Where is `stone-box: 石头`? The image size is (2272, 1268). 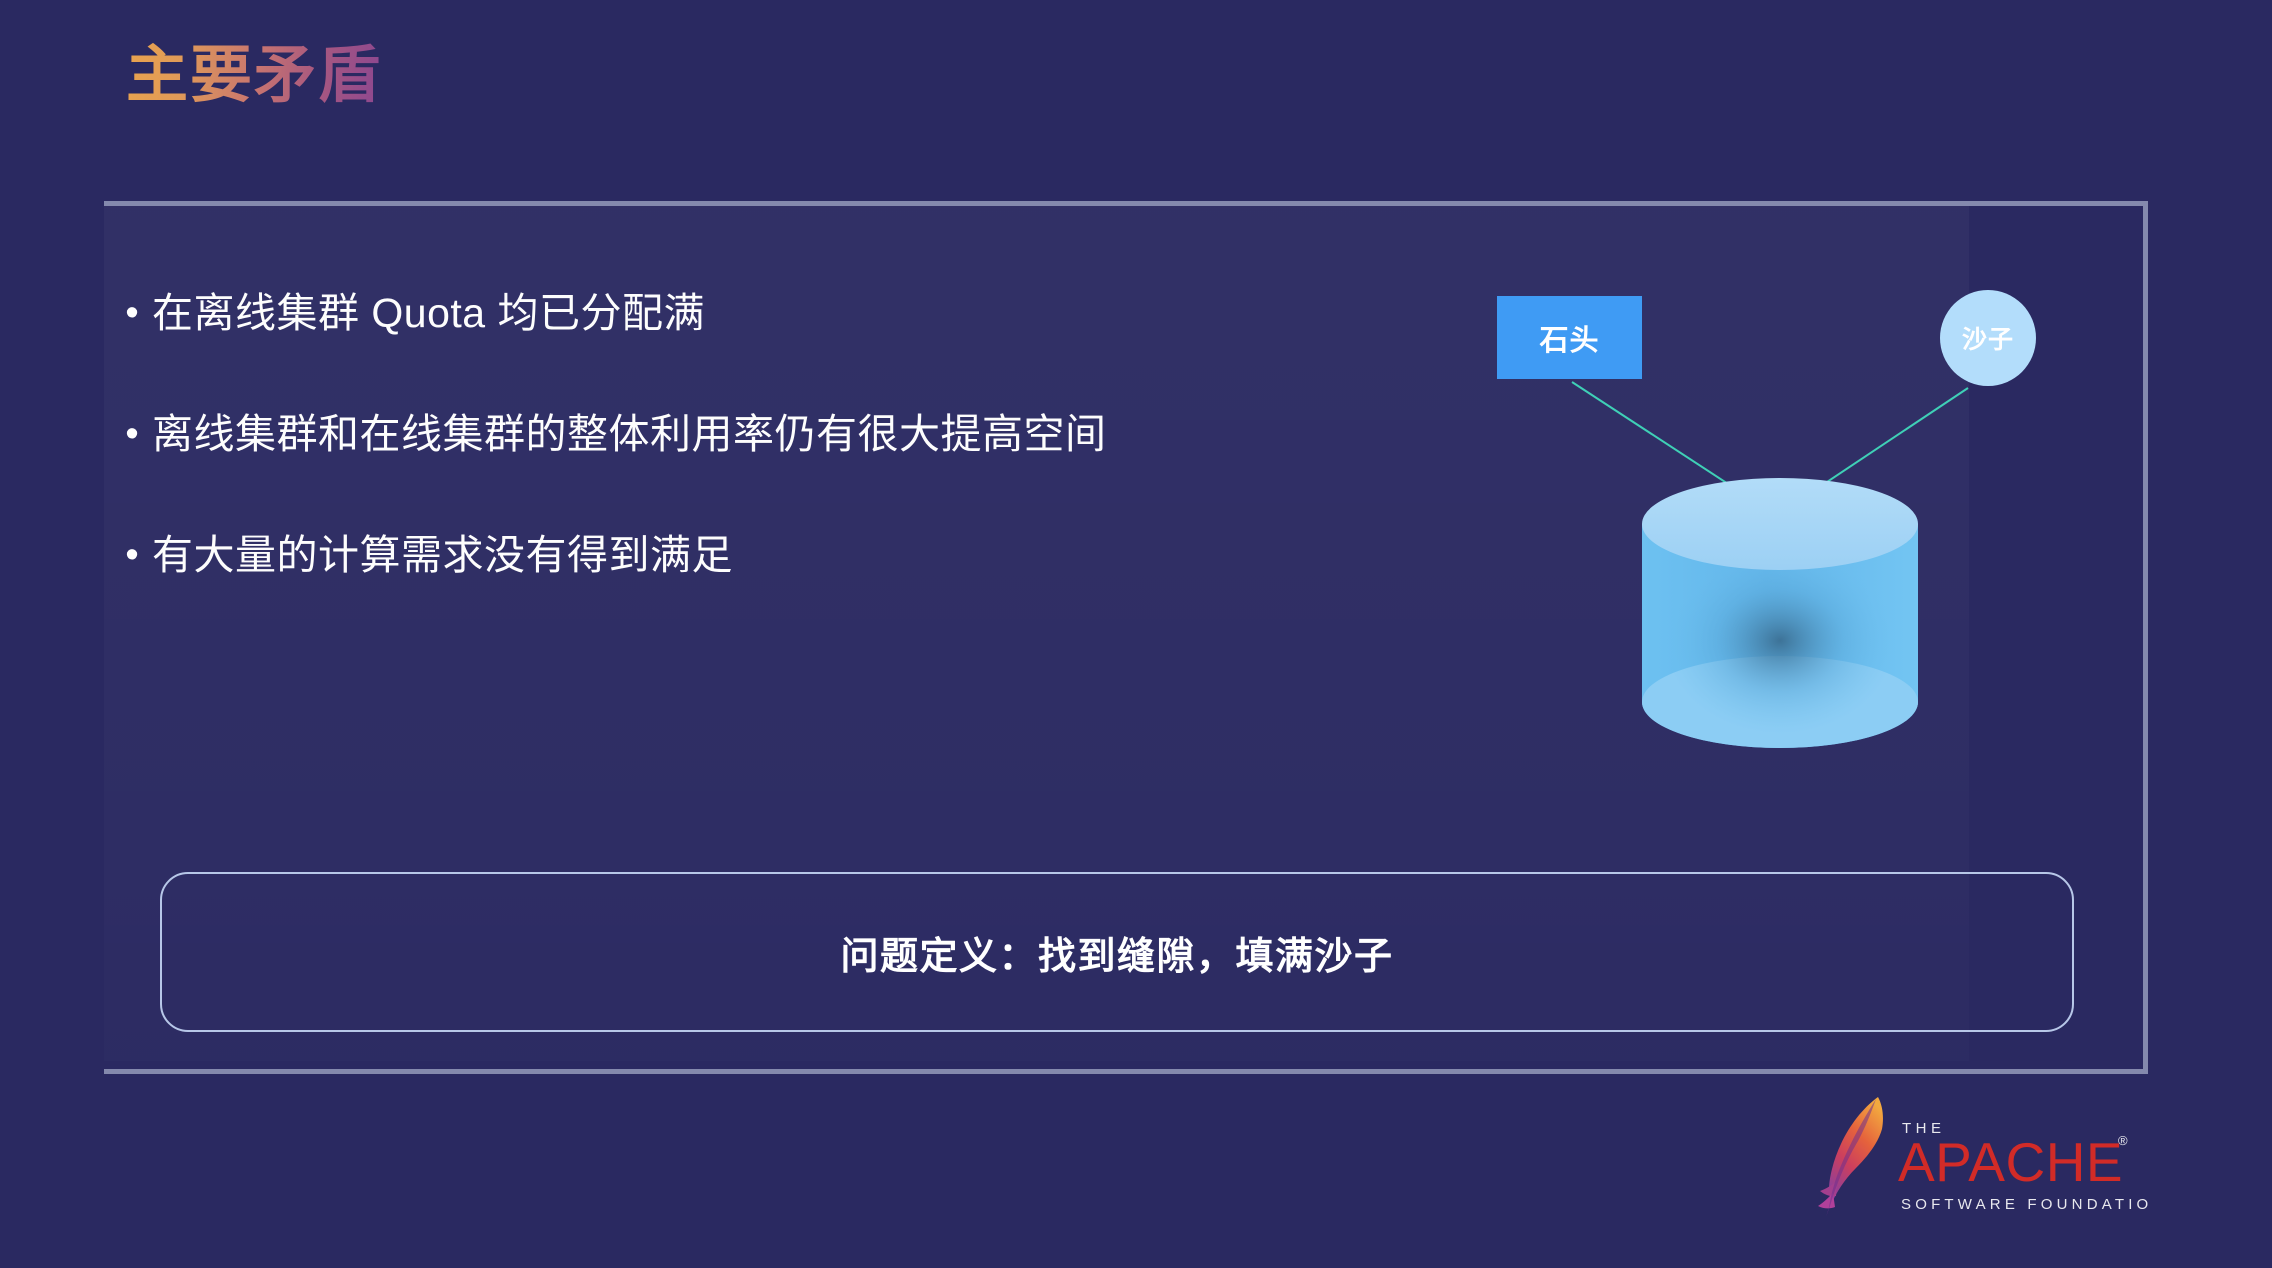
stone-box: 石头 is located at coordinates (1569, 337).